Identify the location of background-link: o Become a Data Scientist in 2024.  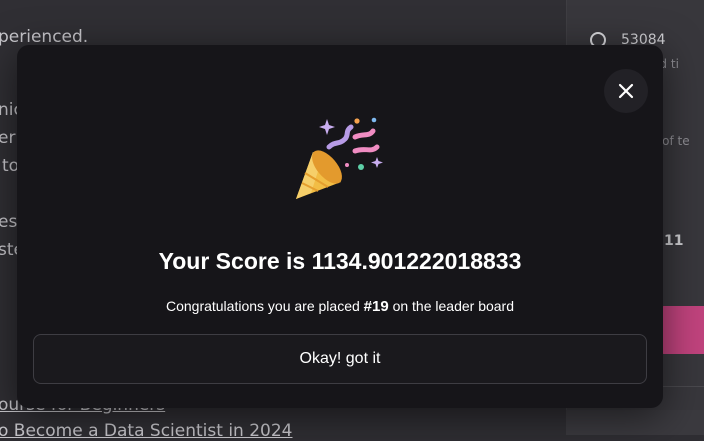
(146, 431).